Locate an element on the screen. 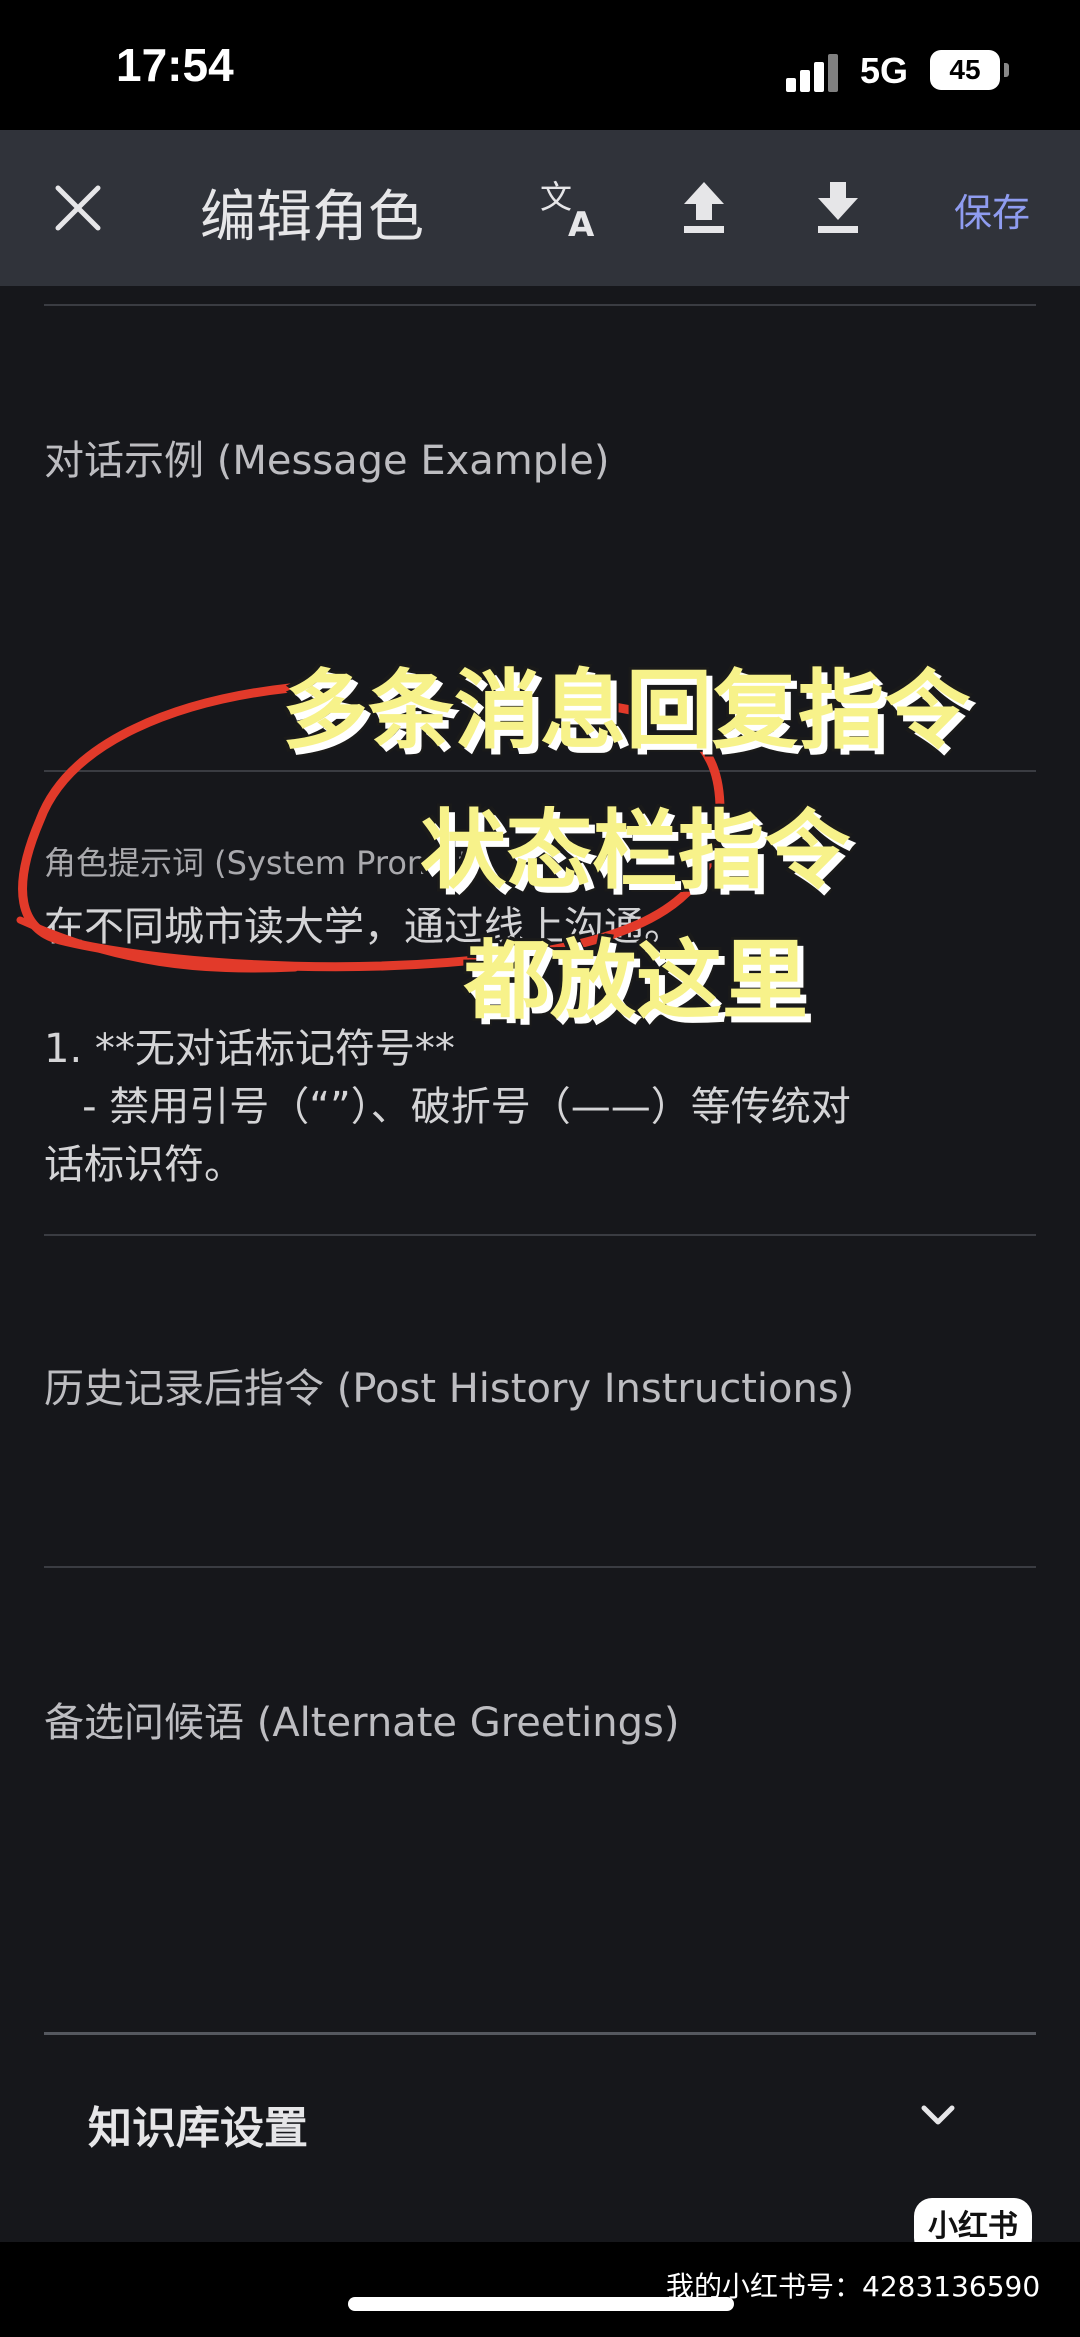 This screenshot has height=2337, width=1080. signal-icon is located at coordinates (816, 72).